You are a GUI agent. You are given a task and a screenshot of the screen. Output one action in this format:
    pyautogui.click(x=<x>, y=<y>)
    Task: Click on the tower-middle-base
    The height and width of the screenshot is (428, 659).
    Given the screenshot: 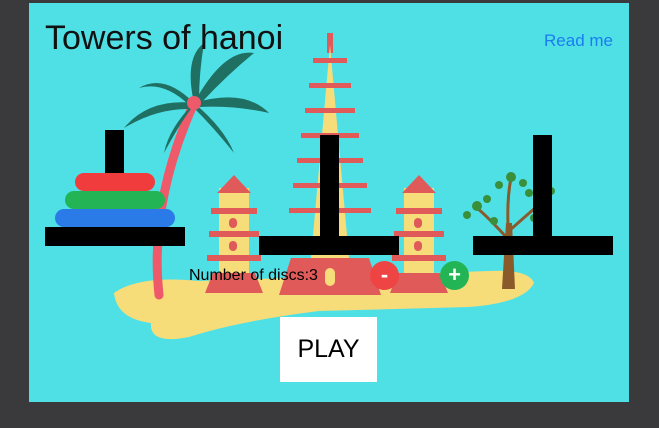 What is the action you would take?
    pyautogui.click(x=329, y=245)
    